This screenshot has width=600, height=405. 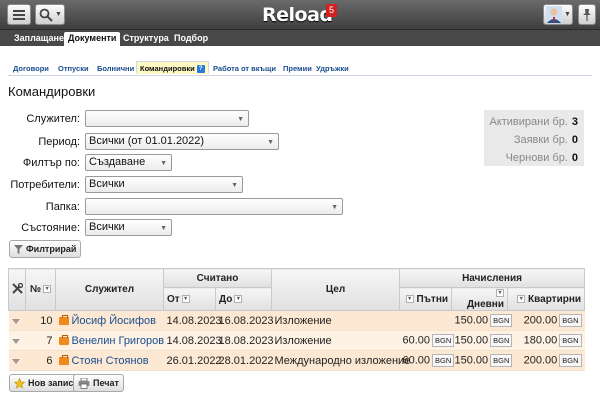 I want to click on row-lodging: 200.00 BGN, so click(x=546, y=320).